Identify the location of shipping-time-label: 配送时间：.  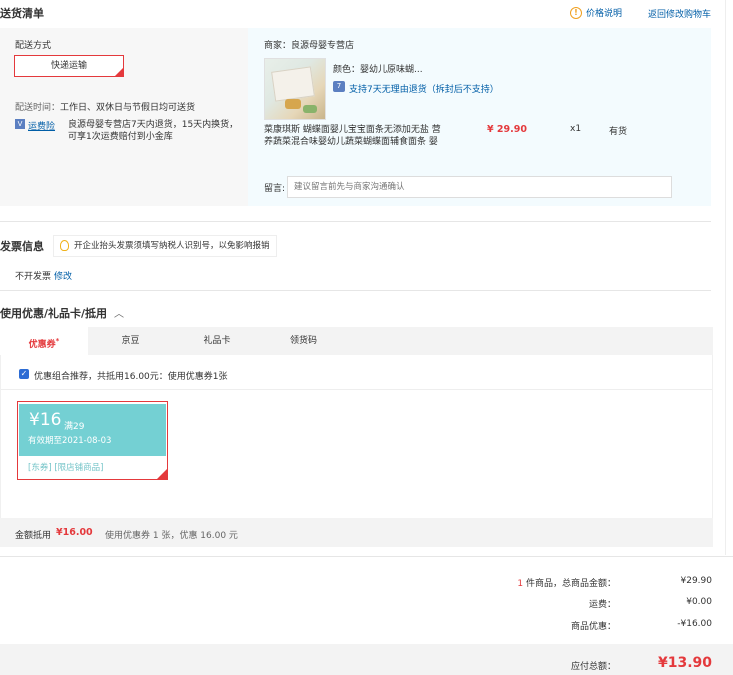
(38, 108).